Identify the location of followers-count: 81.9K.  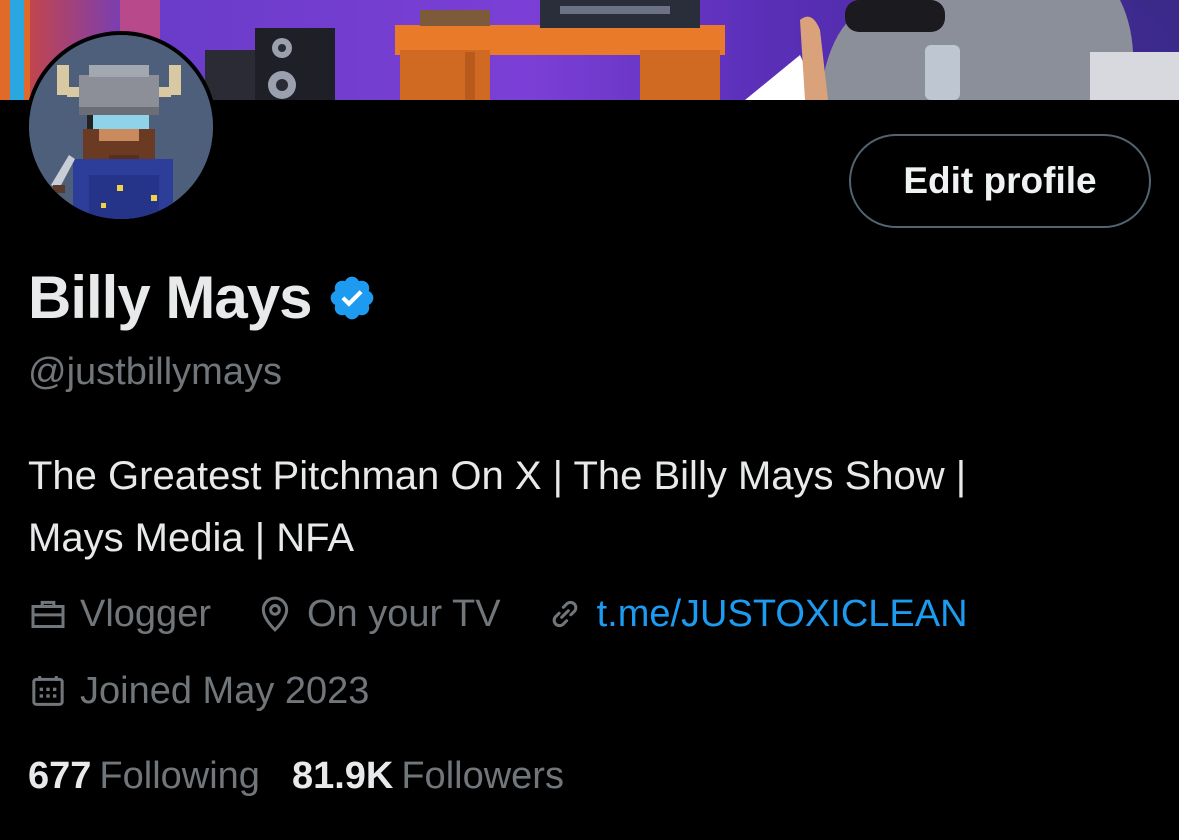
(342, 776).